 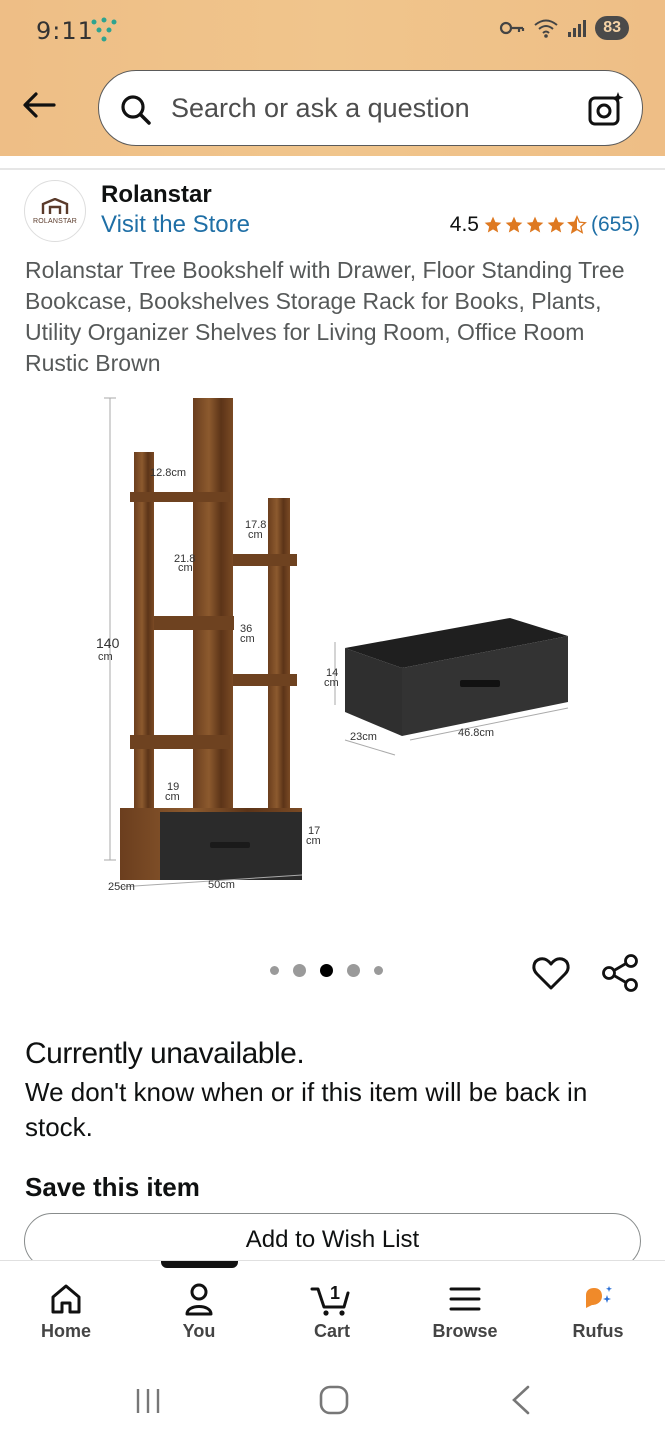 I want to click on dim-shelf-gap-unit: cm, so click(x=247, y=639).